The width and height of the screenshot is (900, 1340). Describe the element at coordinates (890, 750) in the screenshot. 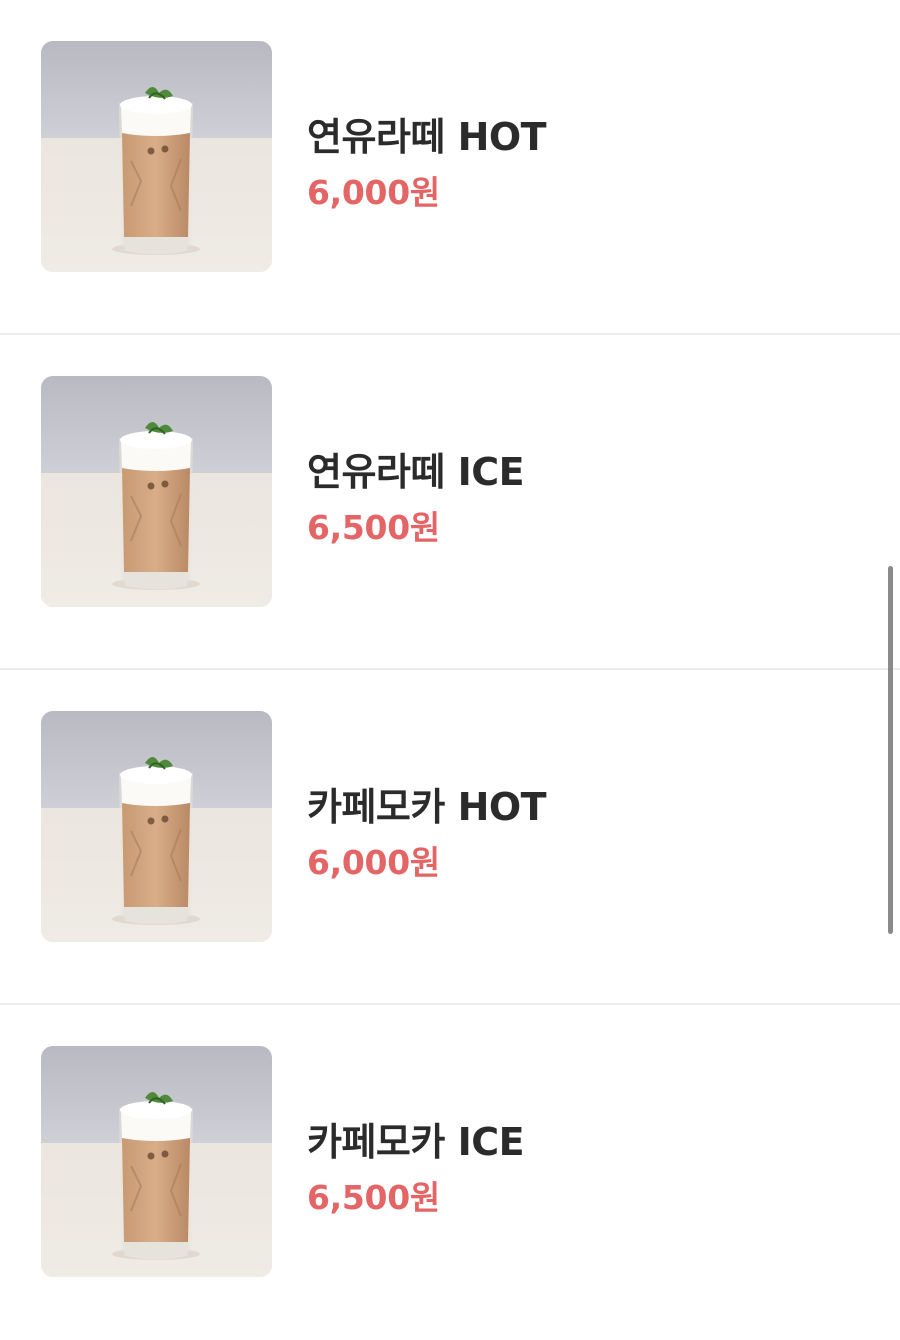

I see `vertical-scrollbar` at that location.